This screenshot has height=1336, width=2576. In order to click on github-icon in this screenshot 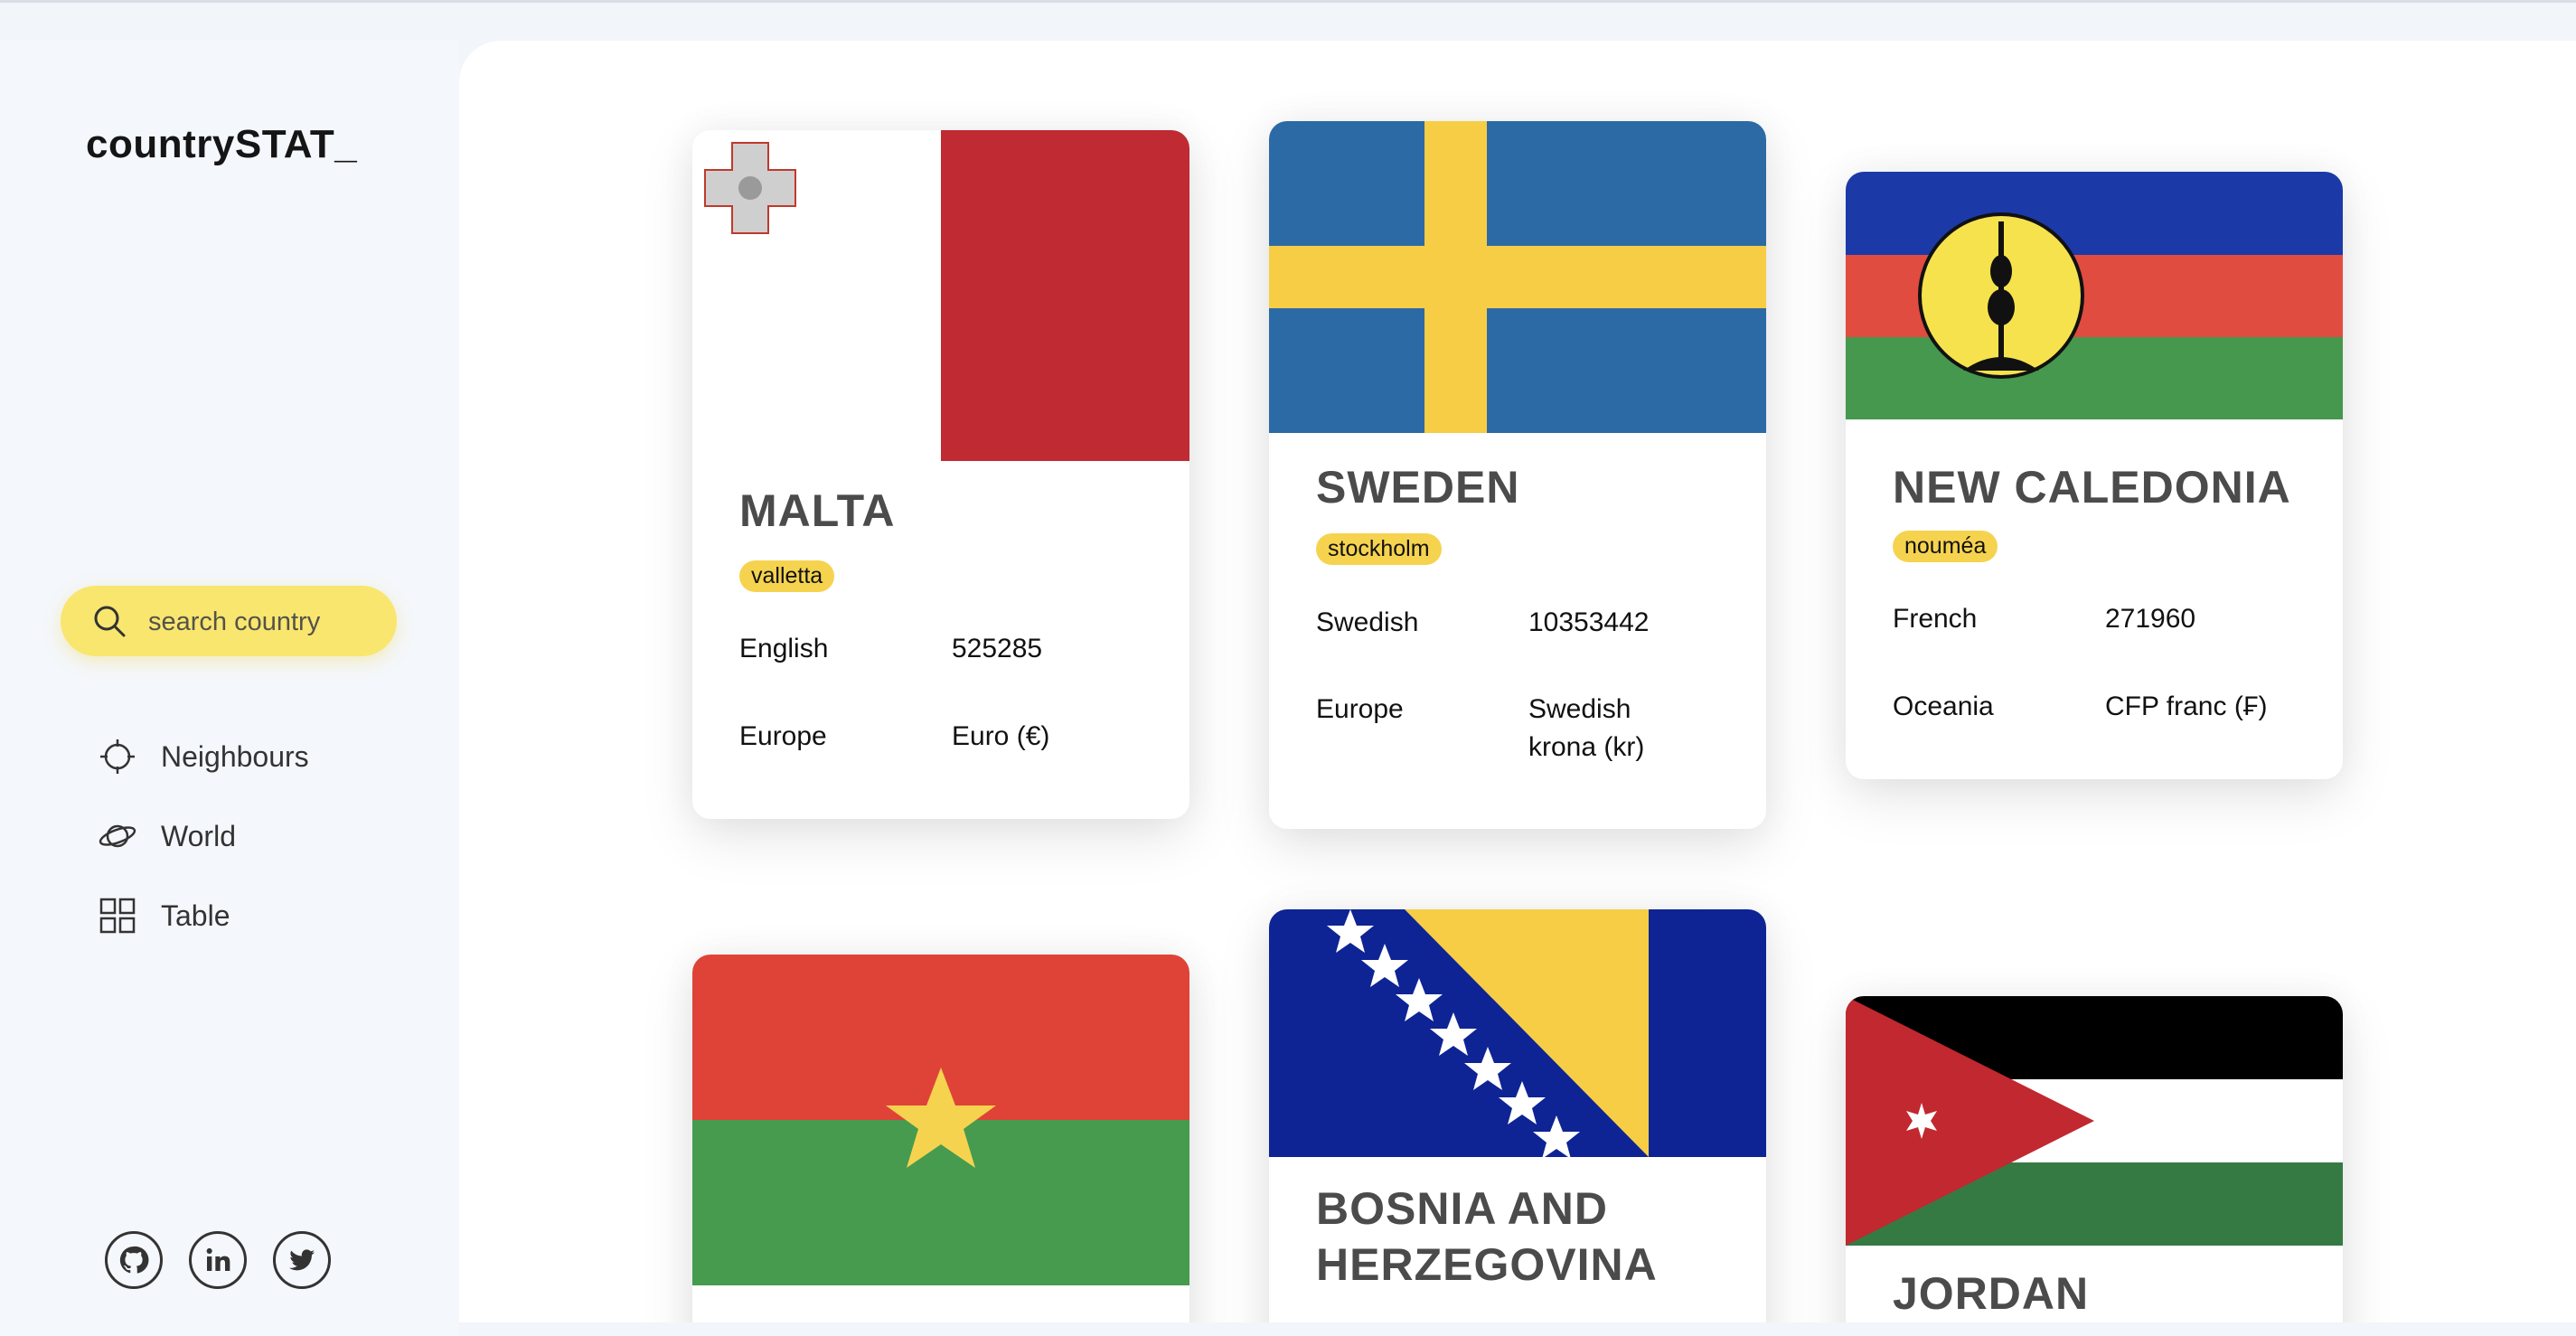, I will do `click(134, 1260)`.